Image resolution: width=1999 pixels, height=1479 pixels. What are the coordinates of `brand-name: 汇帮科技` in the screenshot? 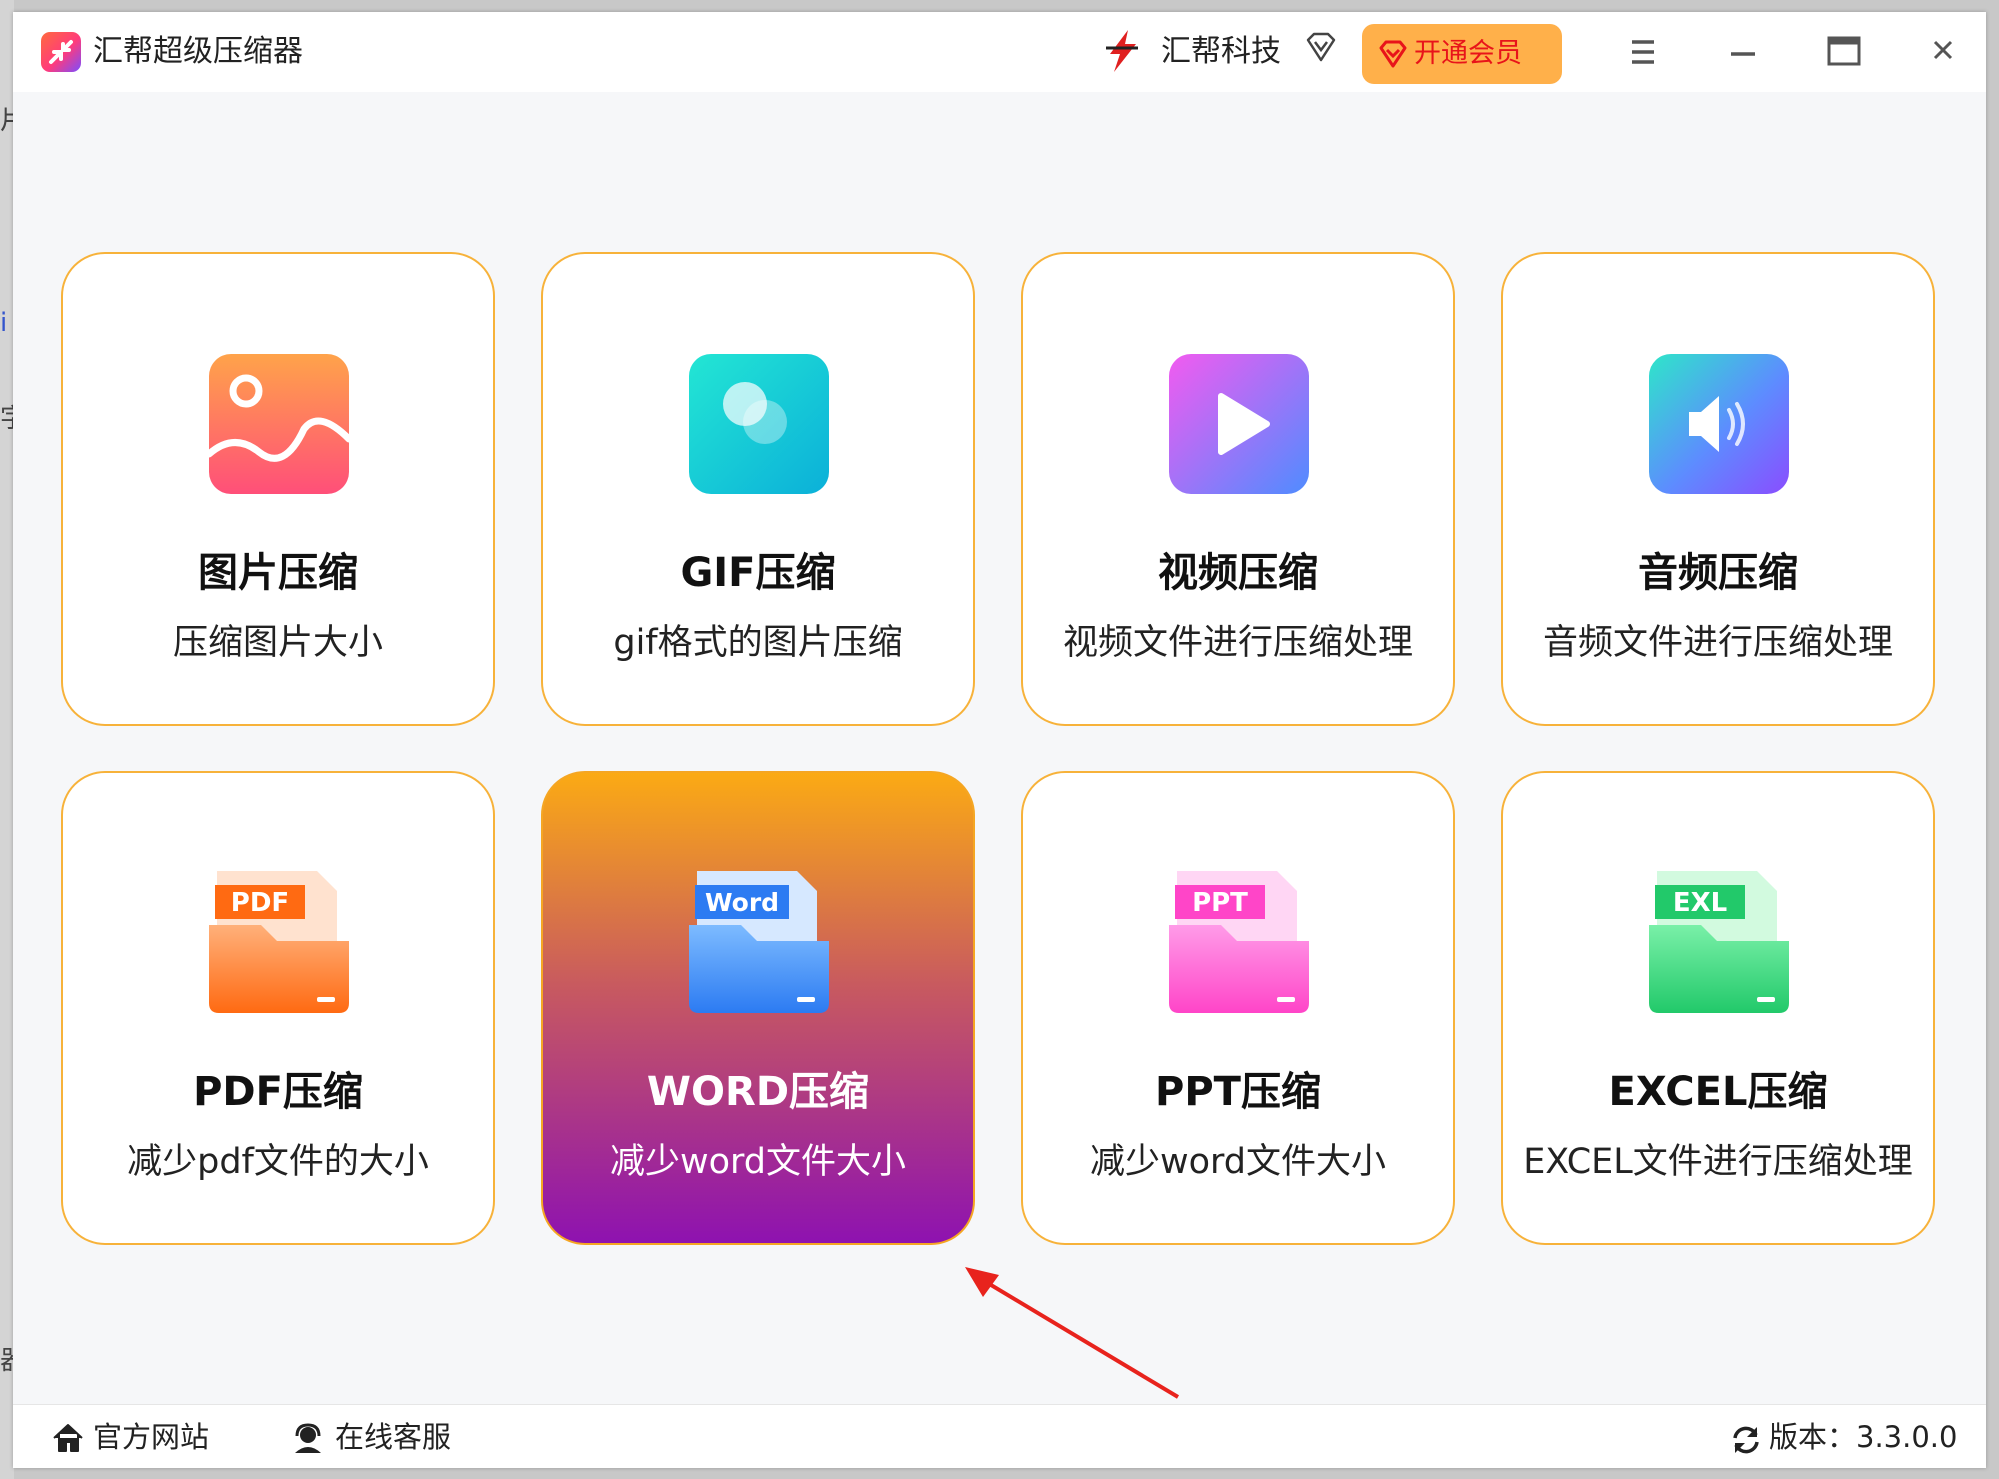 It's located at (1221, 51).